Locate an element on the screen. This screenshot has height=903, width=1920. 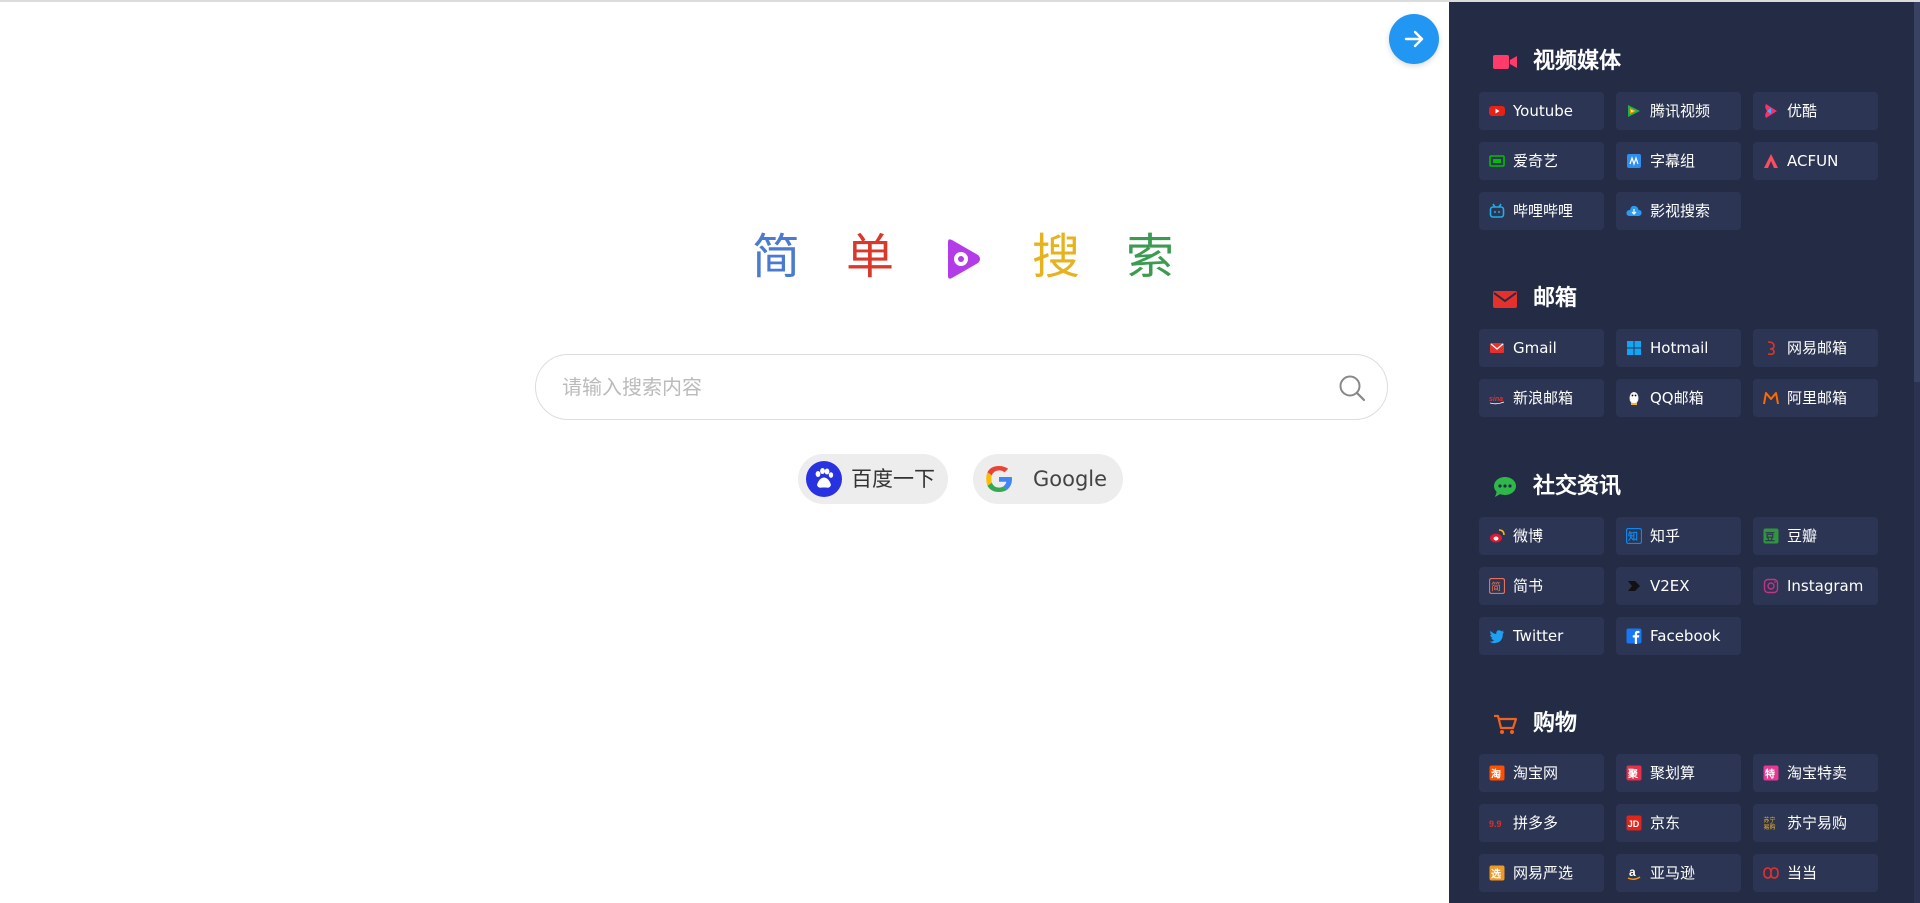
logo-char: 简 is located at coordinates (776, 257).